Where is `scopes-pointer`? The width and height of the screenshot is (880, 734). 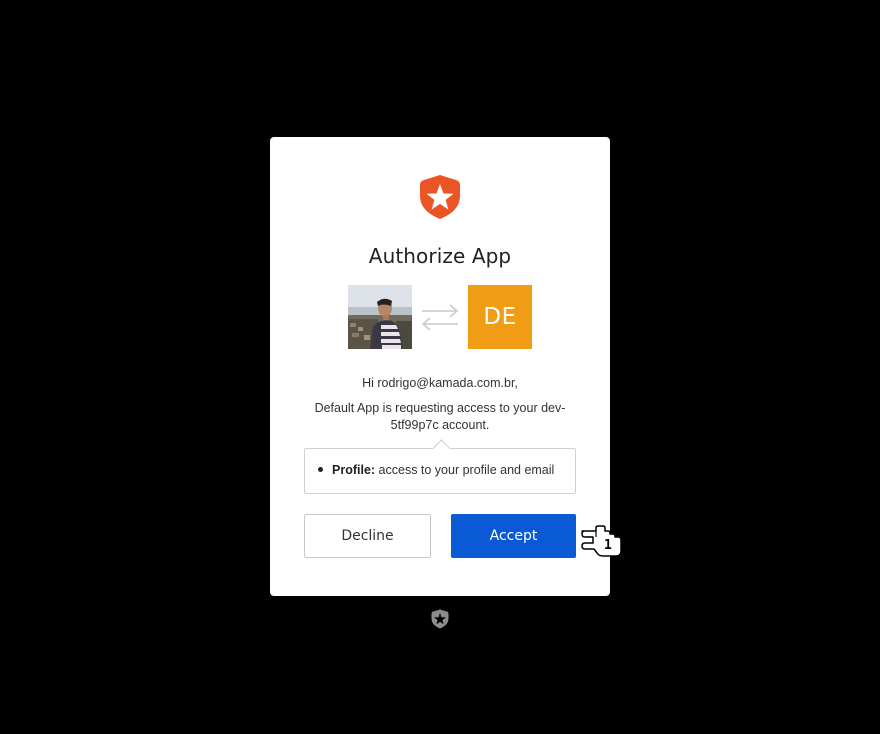
scopes-pointer is located at coordinates (441, 448).